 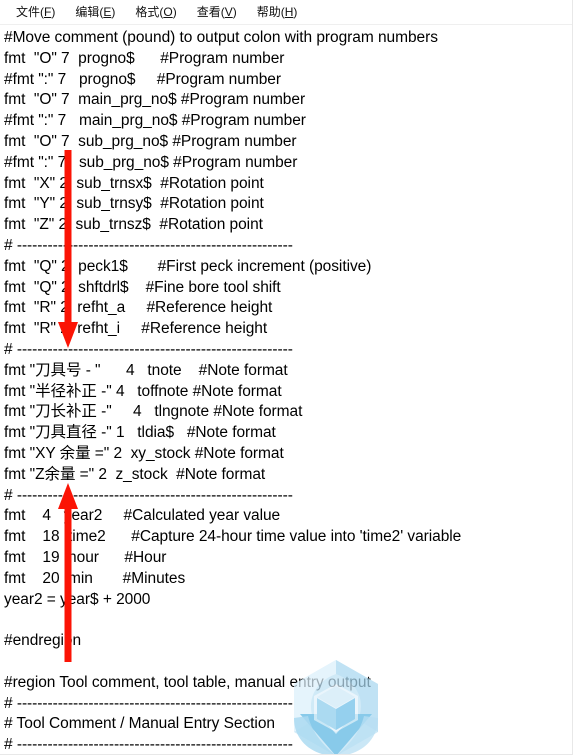 I want to click on editor-line: # Tool Comment / Manual Entry Section, so click(x=139, y=724).